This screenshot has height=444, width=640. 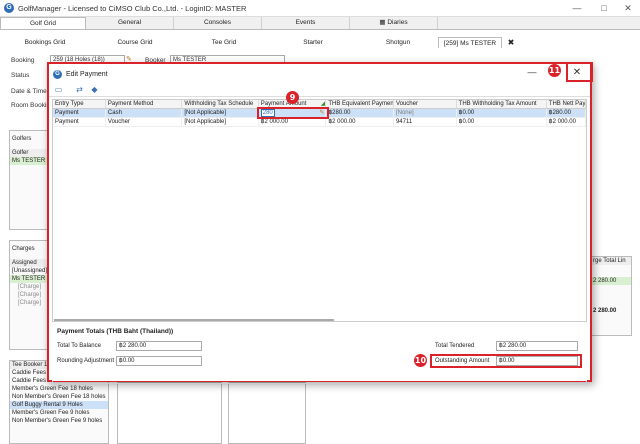 What do you see at coordinates (604, 261) in the screenshot?
I see `charge-total-header: rge Total` at bounding box center [604, 261].